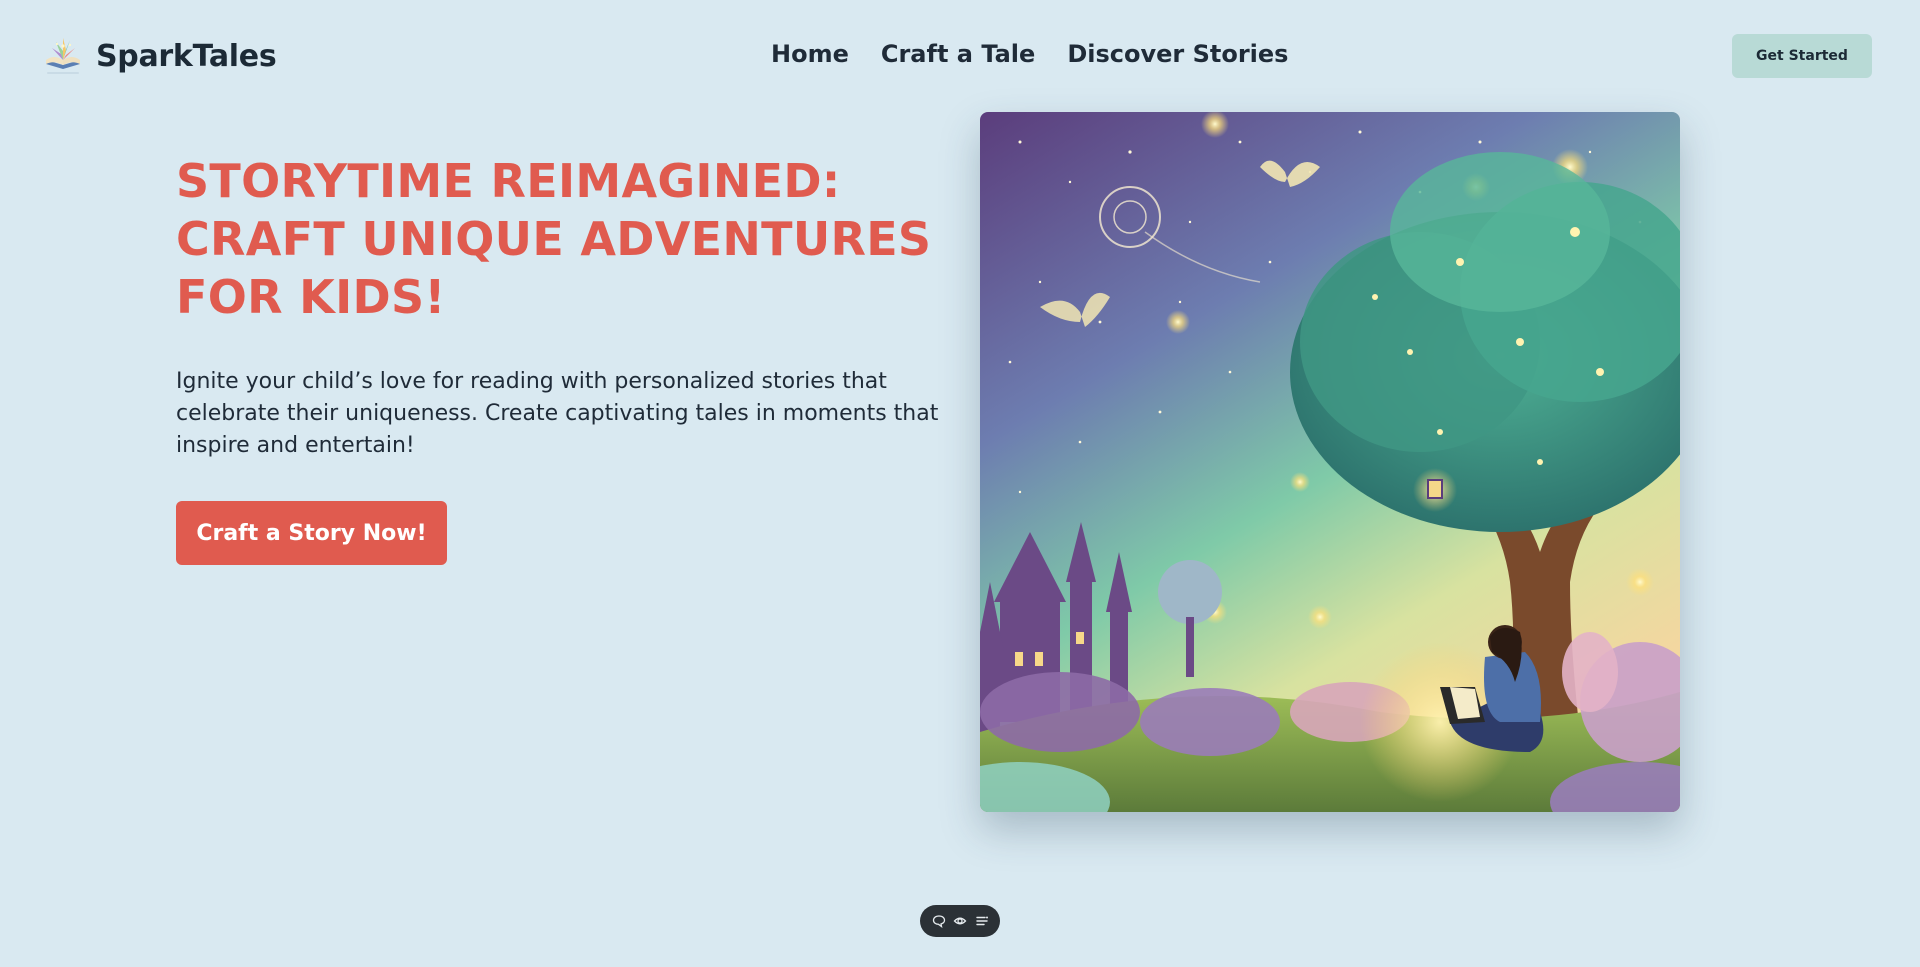  I want to click on floating-toolbar, so click(960, 921).